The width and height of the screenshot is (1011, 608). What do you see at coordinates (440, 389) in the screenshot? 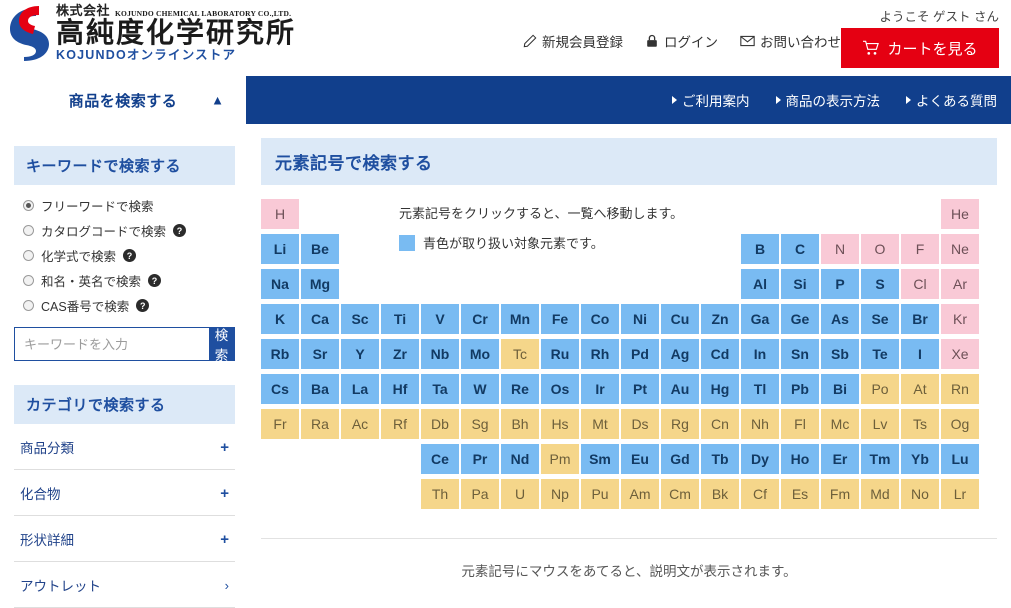
I see `element-cell-Ta: Ta` at bounding box center [440, 389].